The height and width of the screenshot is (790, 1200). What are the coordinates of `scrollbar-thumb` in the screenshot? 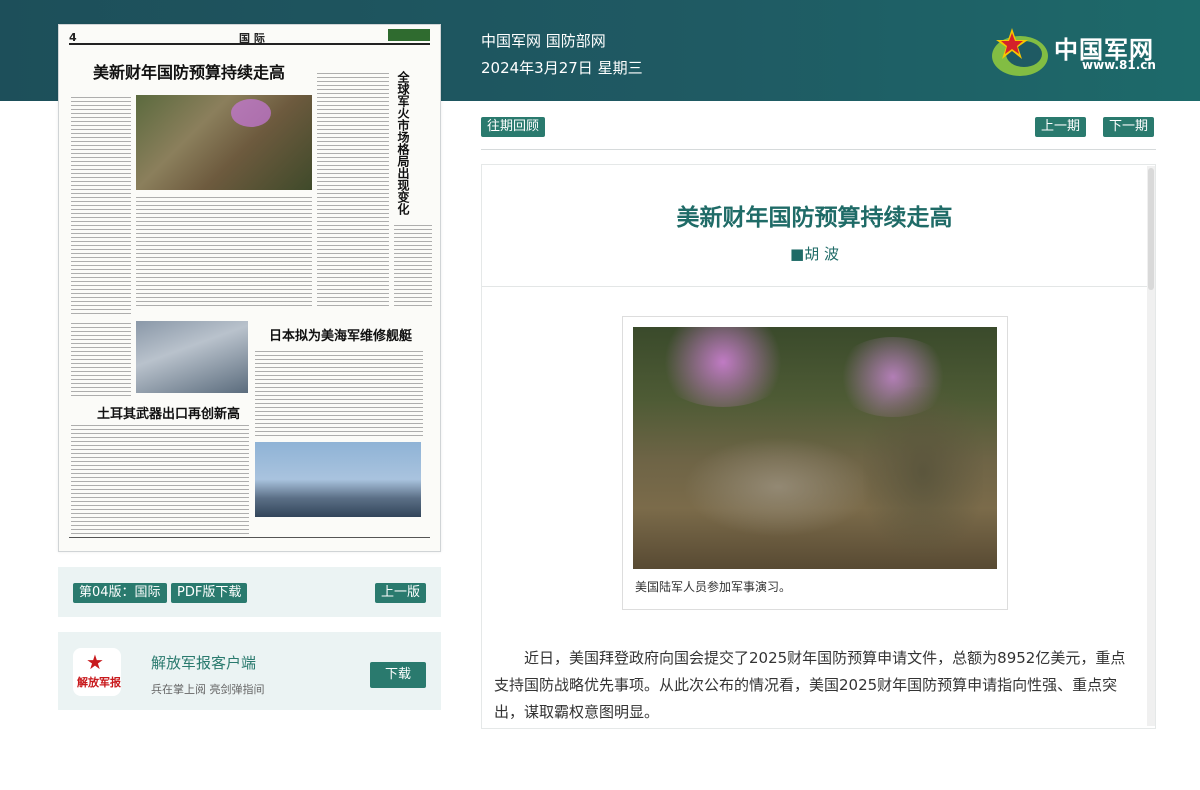 It's located at (1151, 229).